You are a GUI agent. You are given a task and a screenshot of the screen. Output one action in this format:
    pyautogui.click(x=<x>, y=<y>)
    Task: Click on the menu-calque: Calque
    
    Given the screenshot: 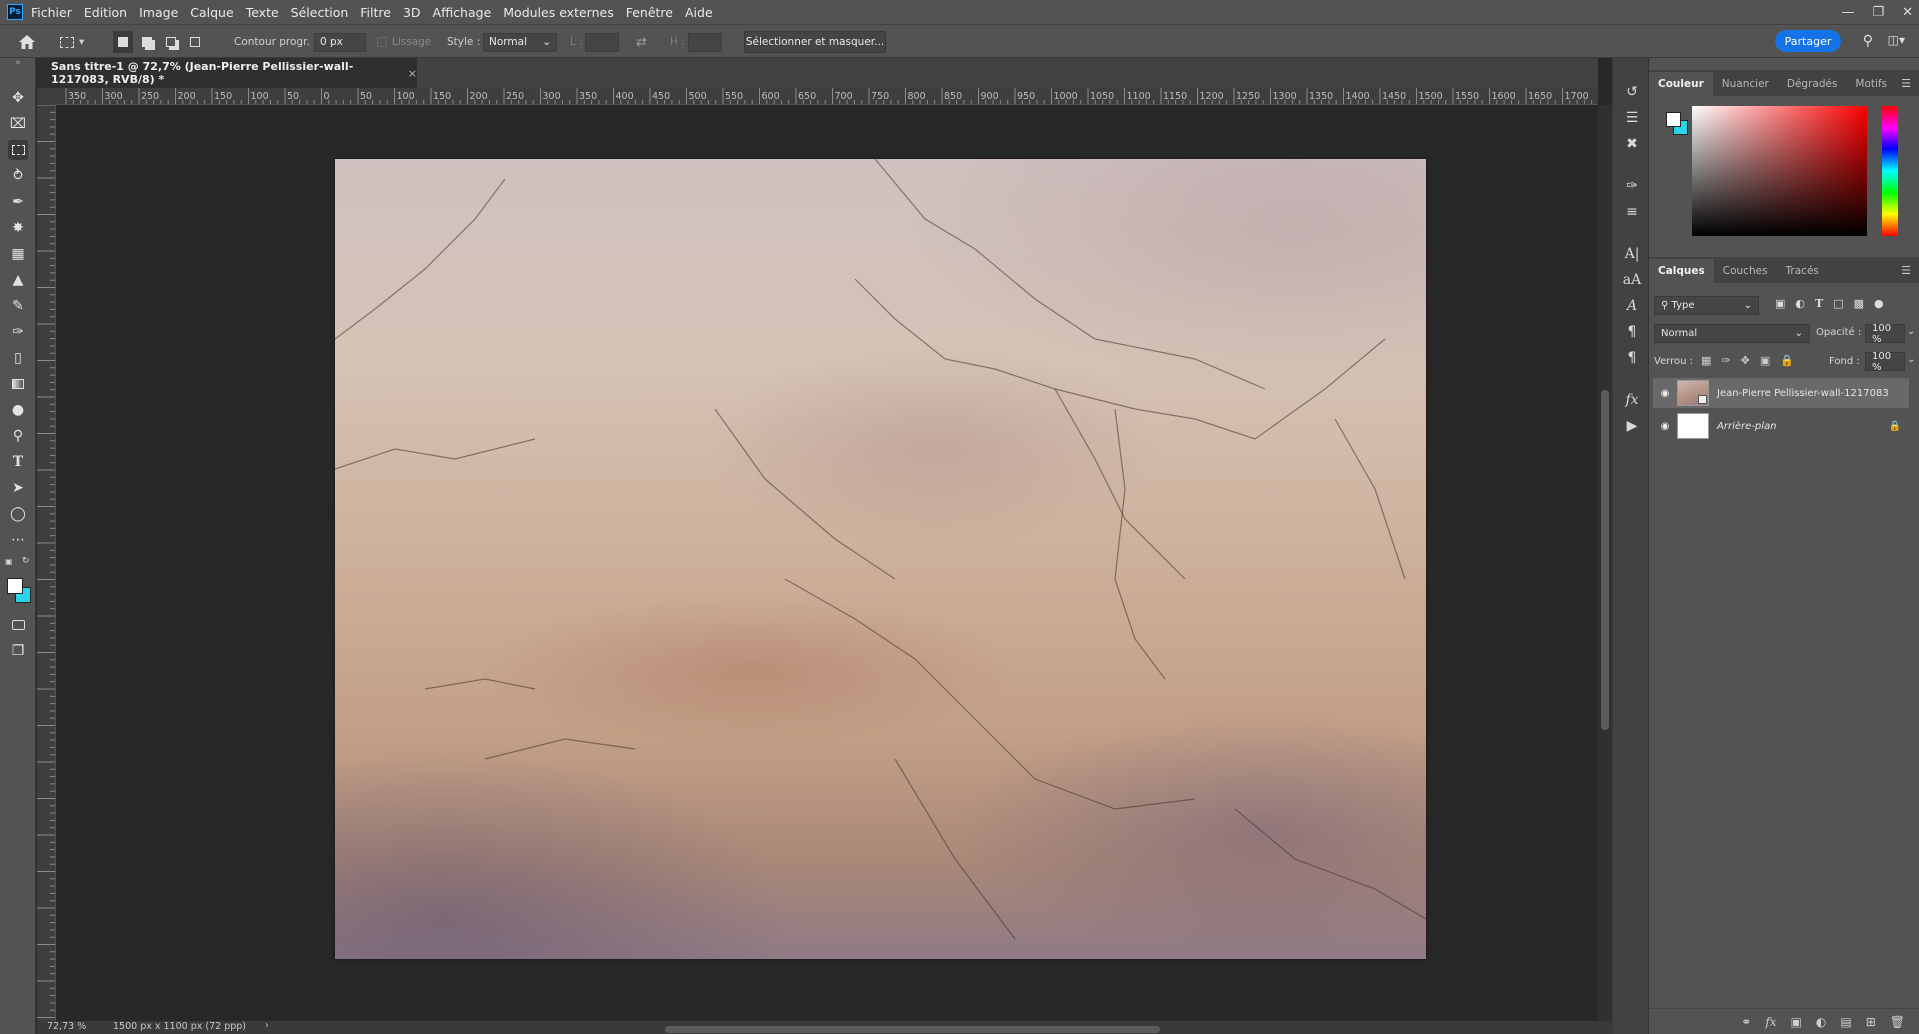 What is the action you would take?
    pyautogui.click(x=211, y=12)
    